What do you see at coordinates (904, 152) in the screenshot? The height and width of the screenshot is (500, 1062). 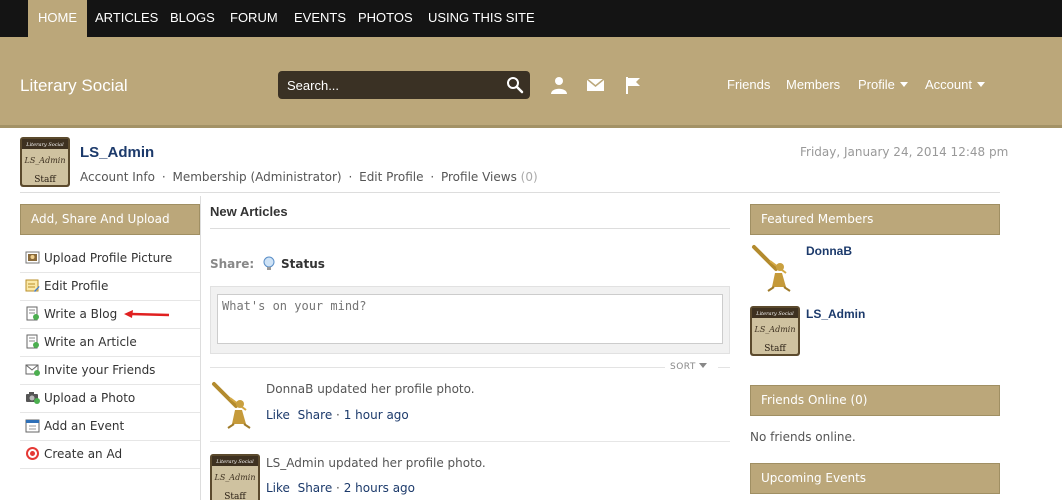 I see `current-datetime: Friday, January 24, 2014 12:48 pm` at bounding box center [904, 152].